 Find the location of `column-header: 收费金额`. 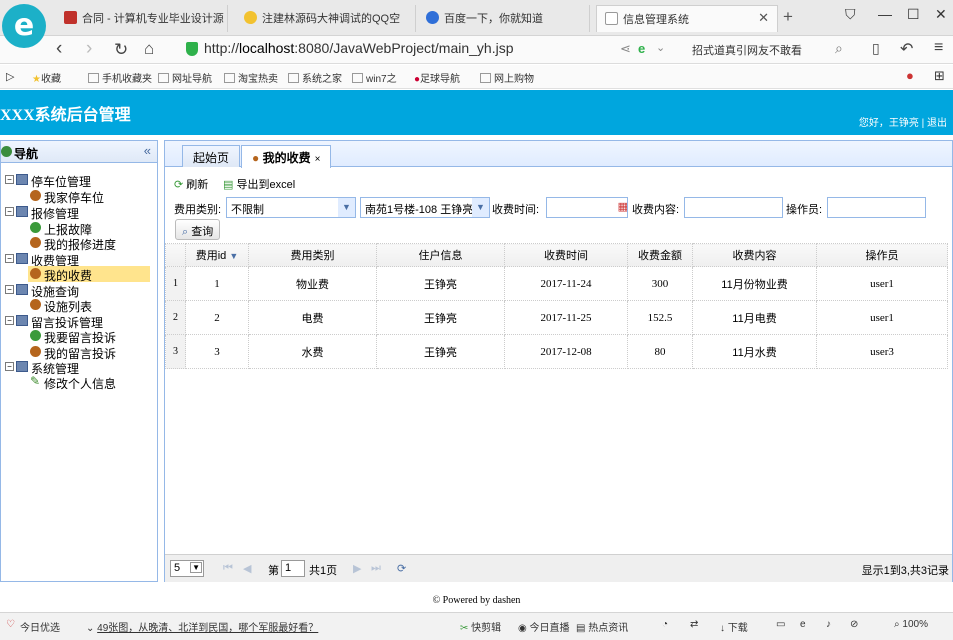

column-header: 收费金额 is located at coordinates (660, 255).